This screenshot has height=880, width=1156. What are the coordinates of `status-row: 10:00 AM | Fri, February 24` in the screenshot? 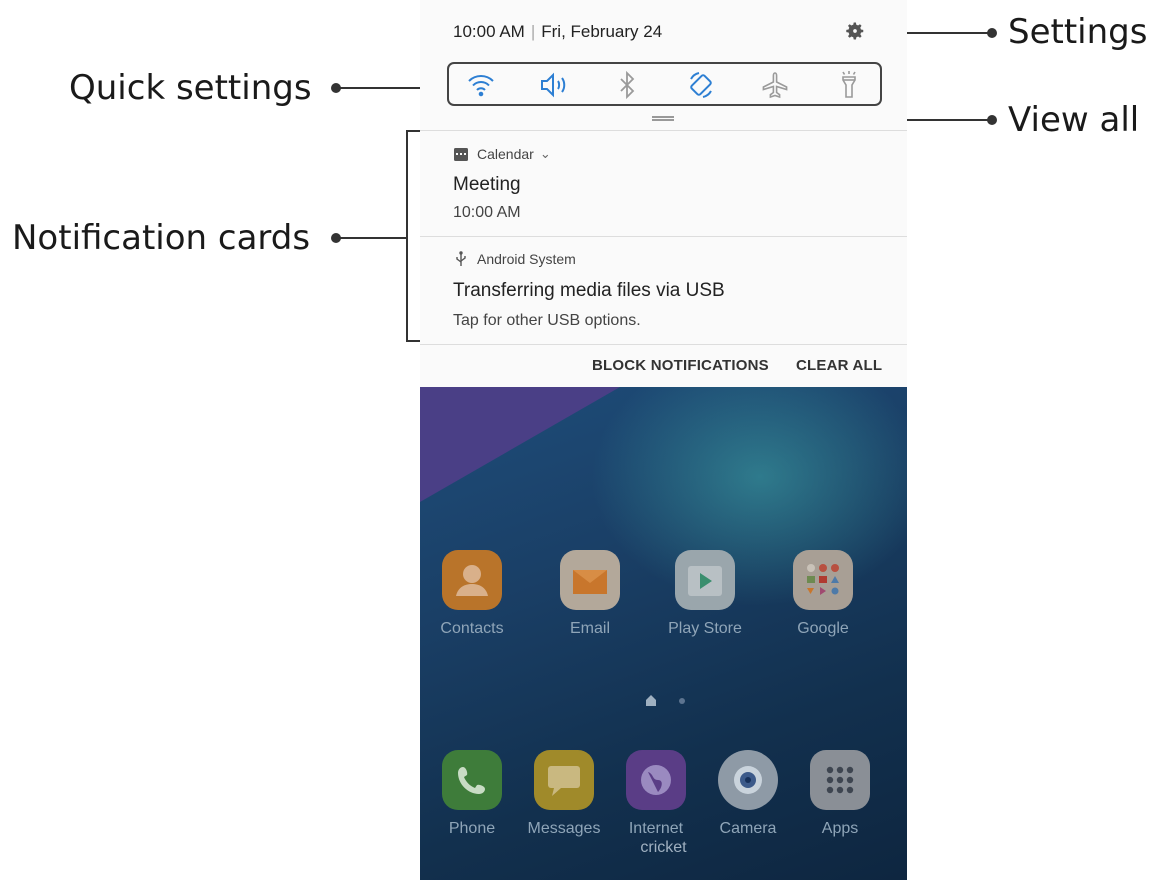 It's located at (557, 32).